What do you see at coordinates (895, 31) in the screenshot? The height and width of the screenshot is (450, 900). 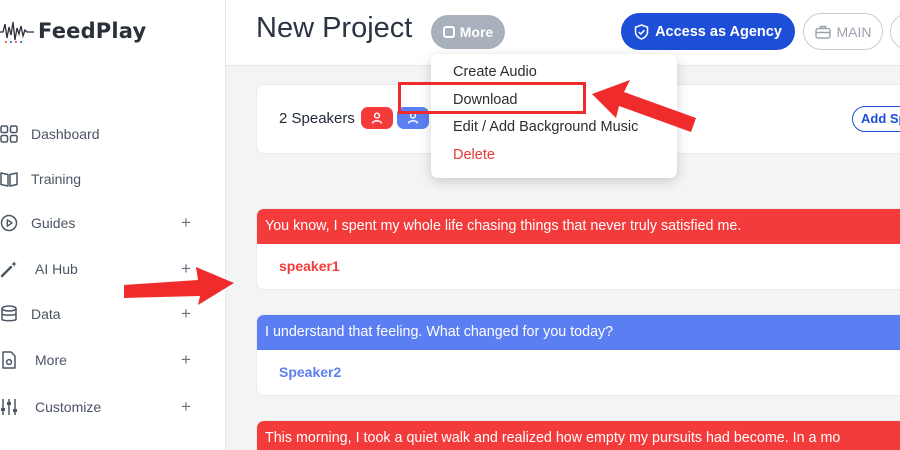 I see `header-extra-button` at bounding box center [895, 31].